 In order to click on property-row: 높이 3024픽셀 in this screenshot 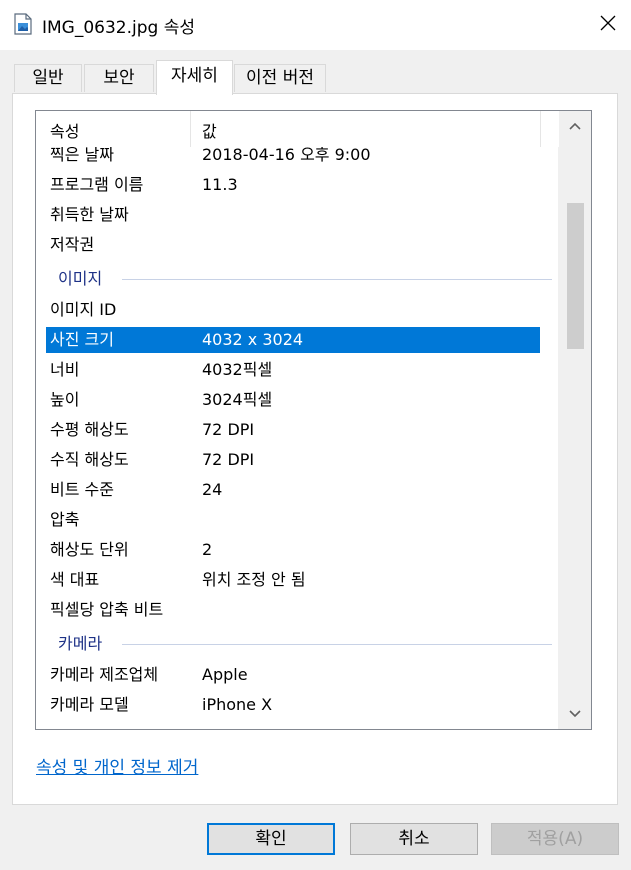, I will do `click(293, 400)`.